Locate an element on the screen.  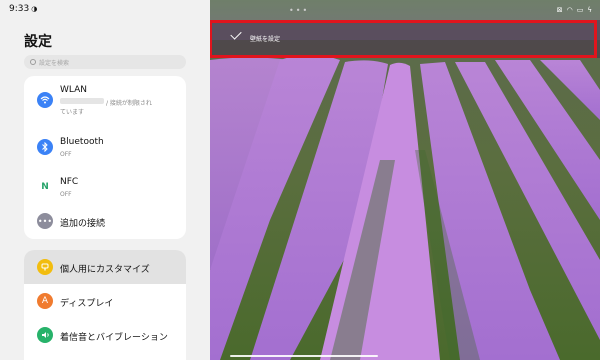
battery-icon: ▭ is located at coordinates (580, 10).